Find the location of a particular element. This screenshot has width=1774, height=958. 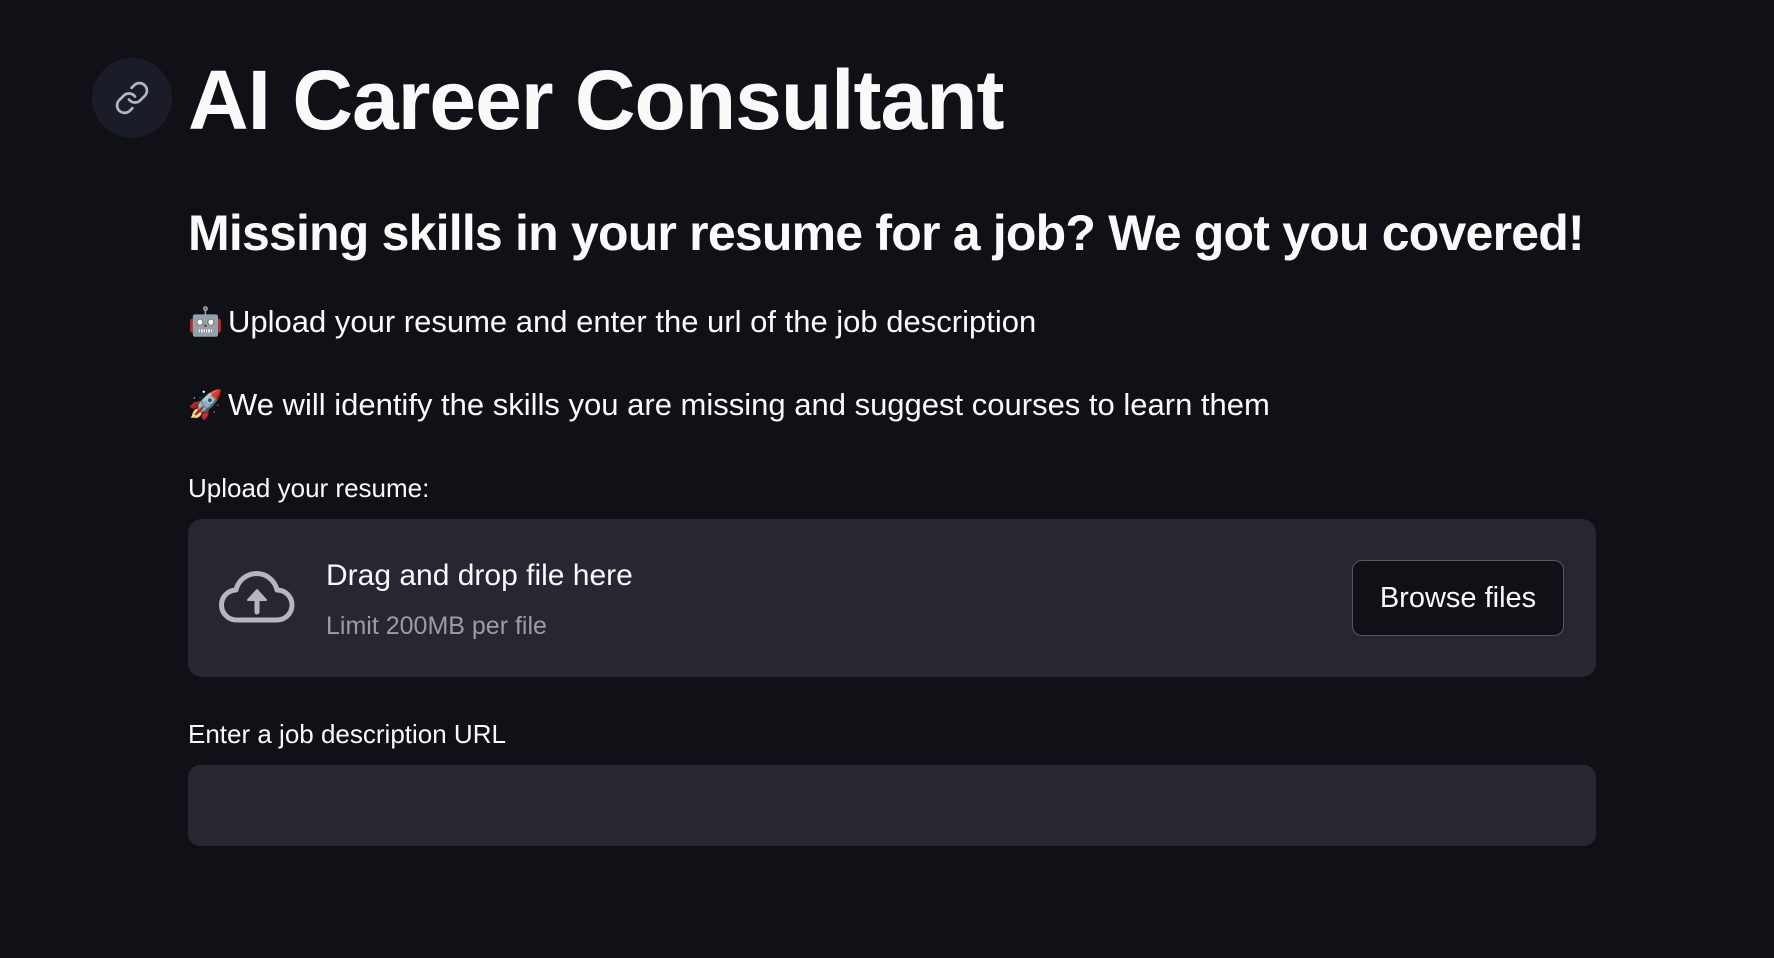

cloud-upload-icon is located at coordinates (257, 597).